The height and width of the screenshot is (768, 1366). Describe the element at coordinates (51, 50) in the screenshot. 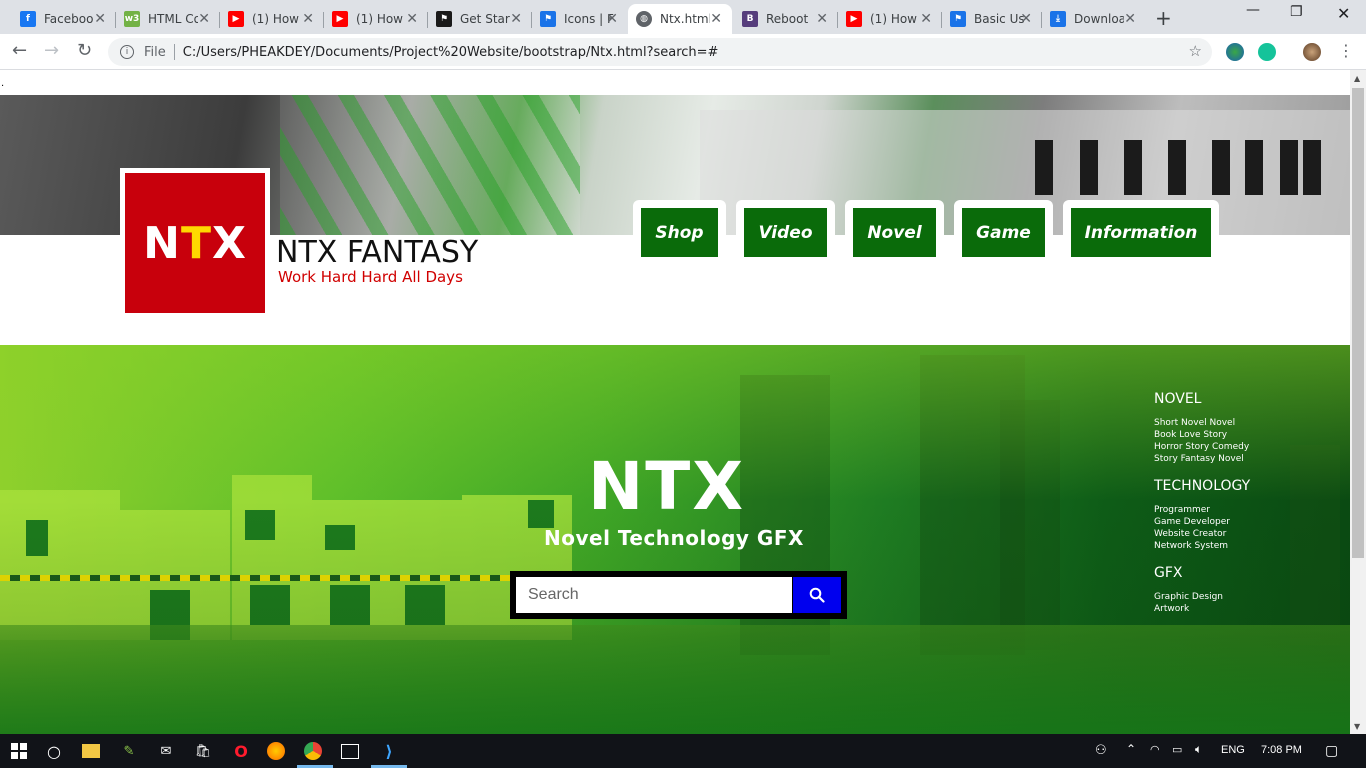

I see `forward-icon: →` at that location.